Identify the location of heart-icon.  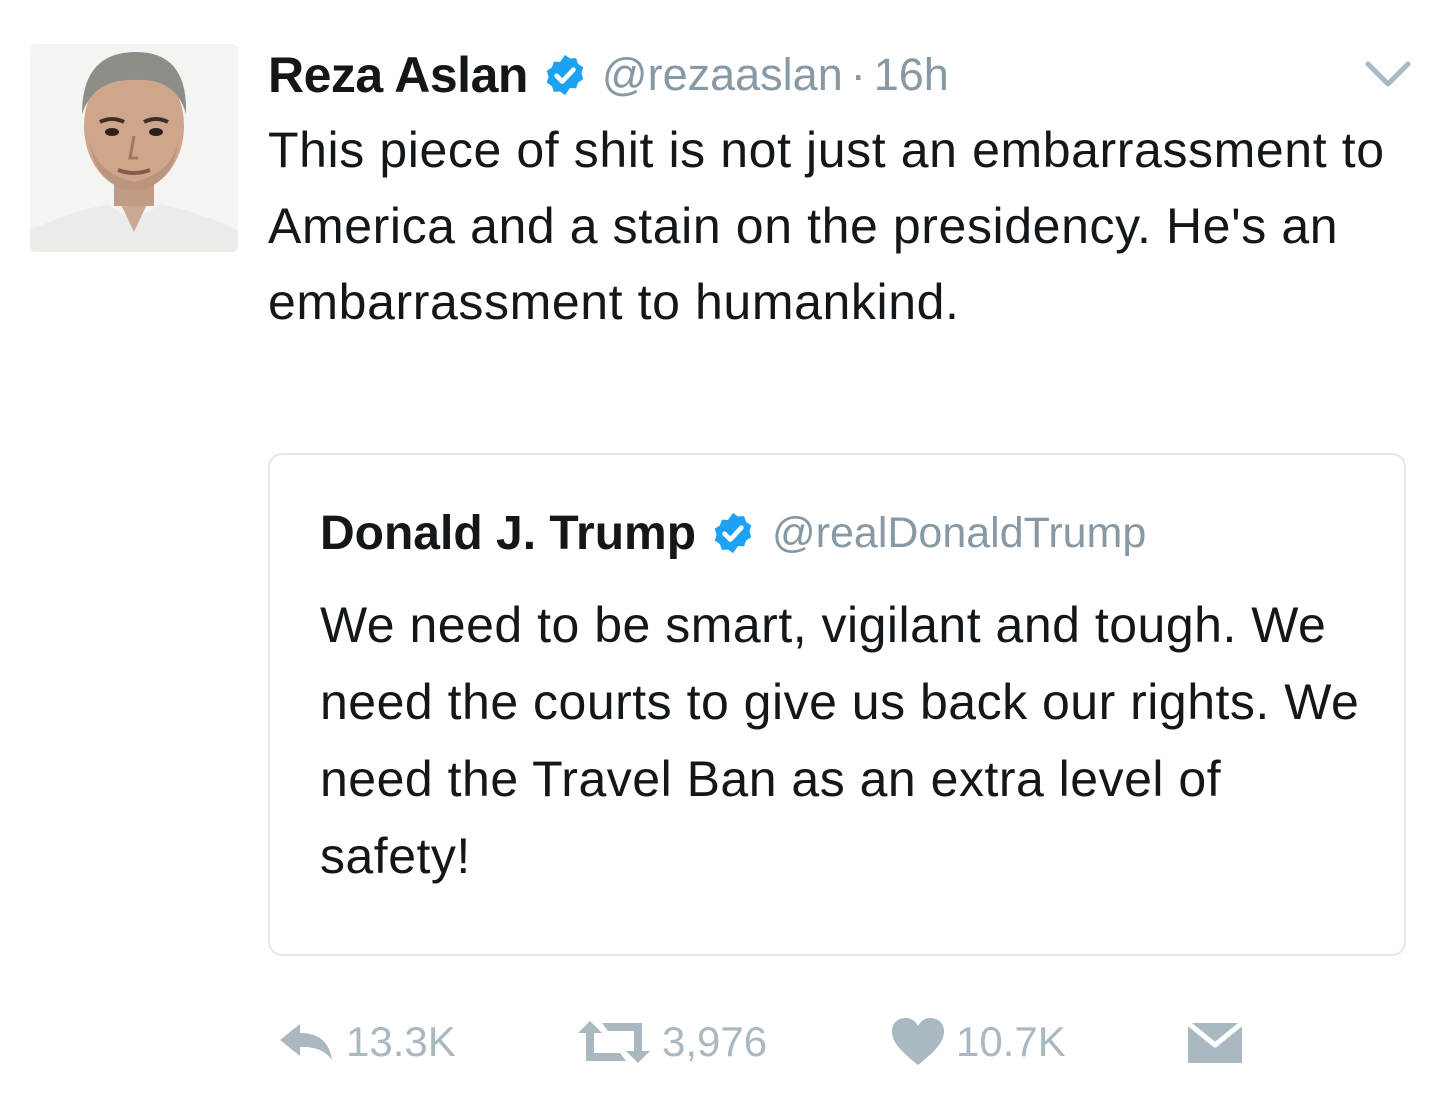
(918, 1042).